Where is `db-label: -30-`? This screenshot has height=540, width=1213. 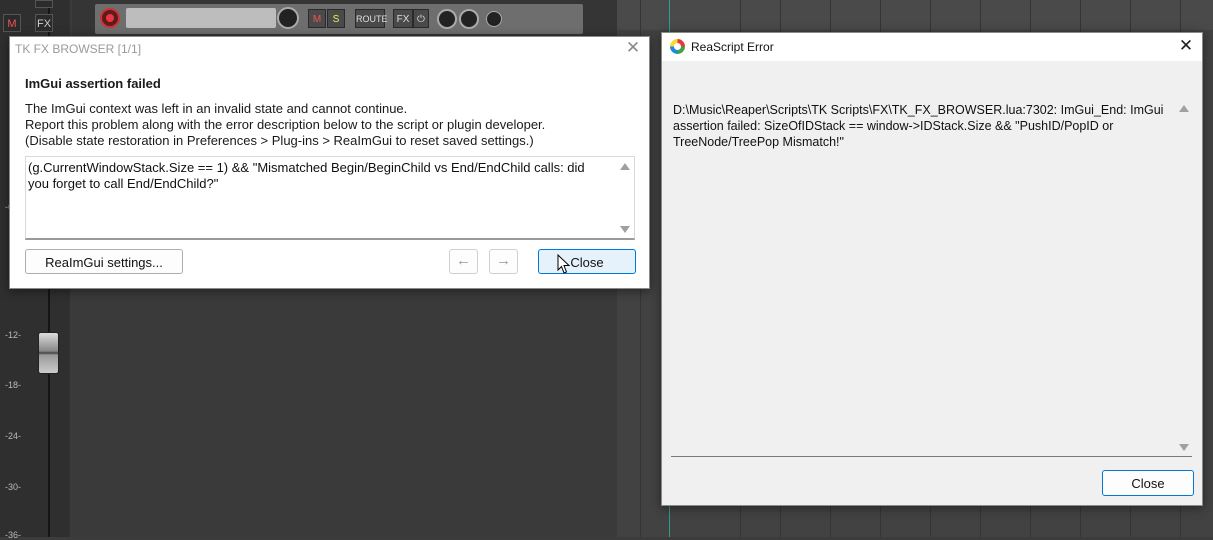 db-label: -30- is located at coordinates (13, 487).